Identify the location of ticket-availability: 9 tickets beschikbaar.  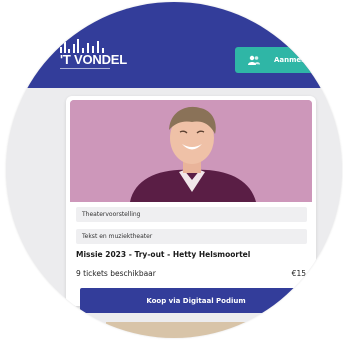
(116, 273).